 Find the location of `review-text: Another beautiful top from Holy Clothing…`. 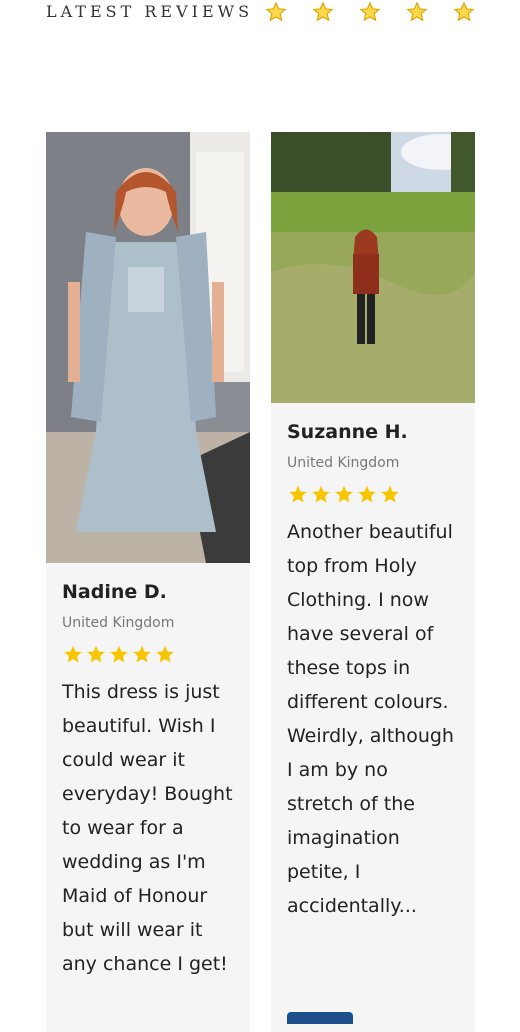

review-text: Another beautiful top from Holy Clothing… is located at coordinates (370, 719).